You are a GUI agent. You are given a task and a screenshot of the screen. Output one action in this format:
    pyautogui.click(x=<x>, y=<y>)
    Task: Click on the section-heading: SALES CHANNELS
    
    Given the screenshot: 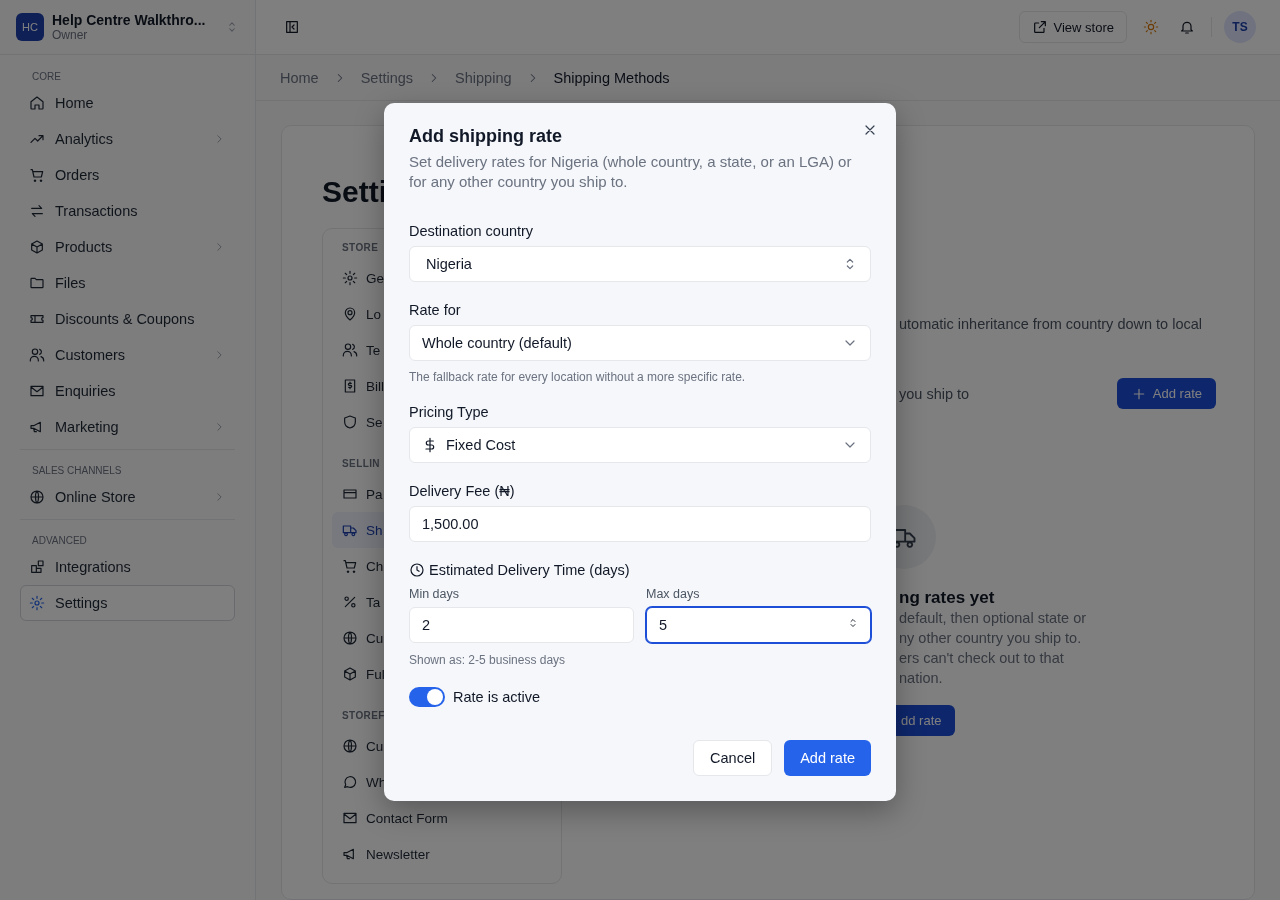 What is the action you would take?
    pyautogui.click(x=77, y=471)
    